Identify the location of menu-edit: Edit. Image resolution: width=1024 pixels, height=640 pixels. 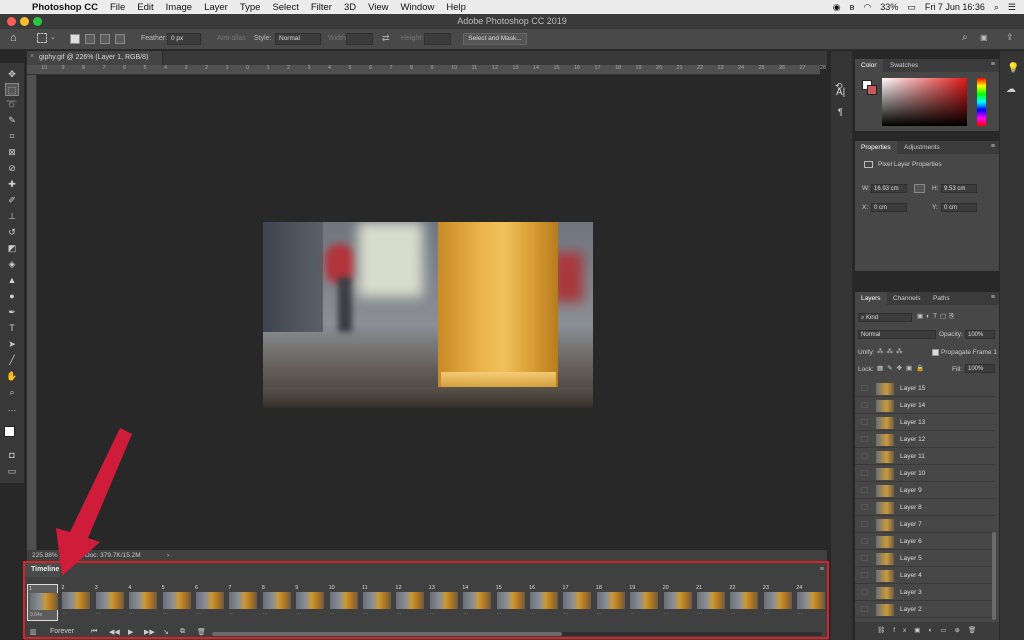
(145, 7).